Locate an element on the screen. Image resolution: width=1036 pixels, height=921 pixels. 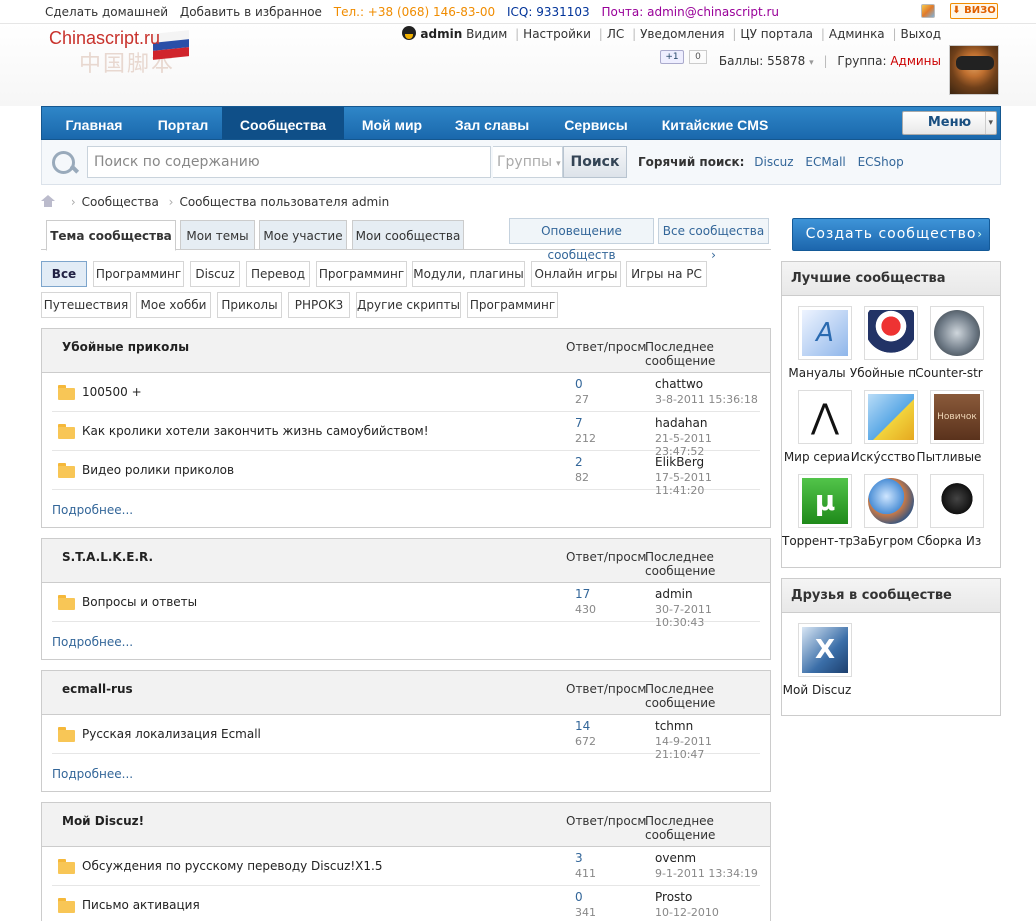
reply-count: 17 is located at coordinates (582, 594).